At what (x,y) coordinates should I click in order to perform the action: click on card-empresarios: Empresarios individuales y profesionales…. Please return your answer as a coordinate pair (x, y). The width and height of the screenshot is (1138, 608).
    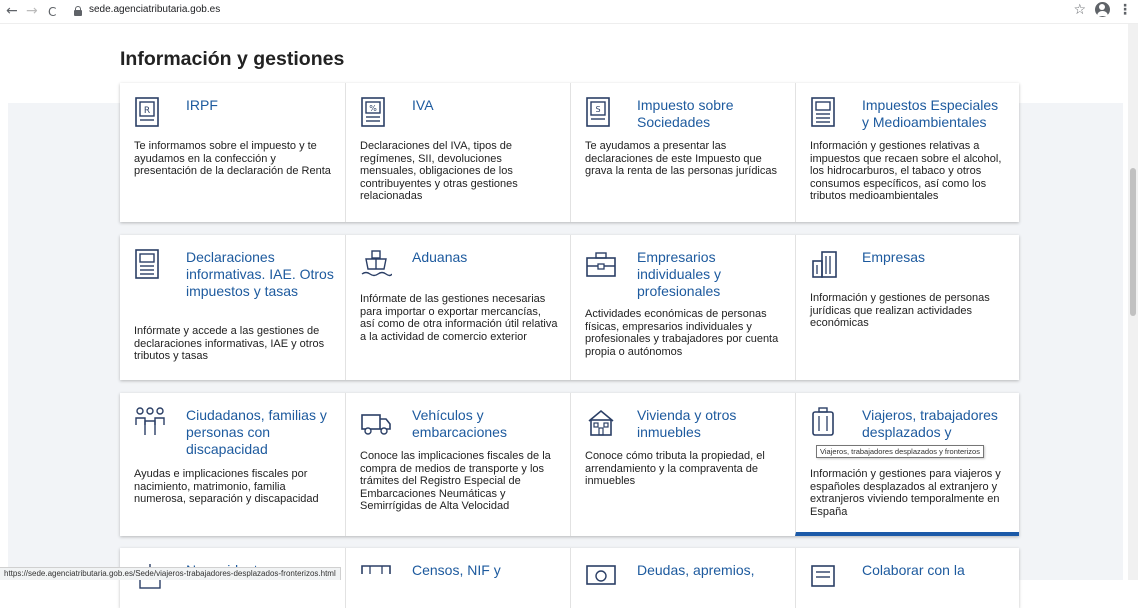
    Looking at the image, I should click on (682, 307).